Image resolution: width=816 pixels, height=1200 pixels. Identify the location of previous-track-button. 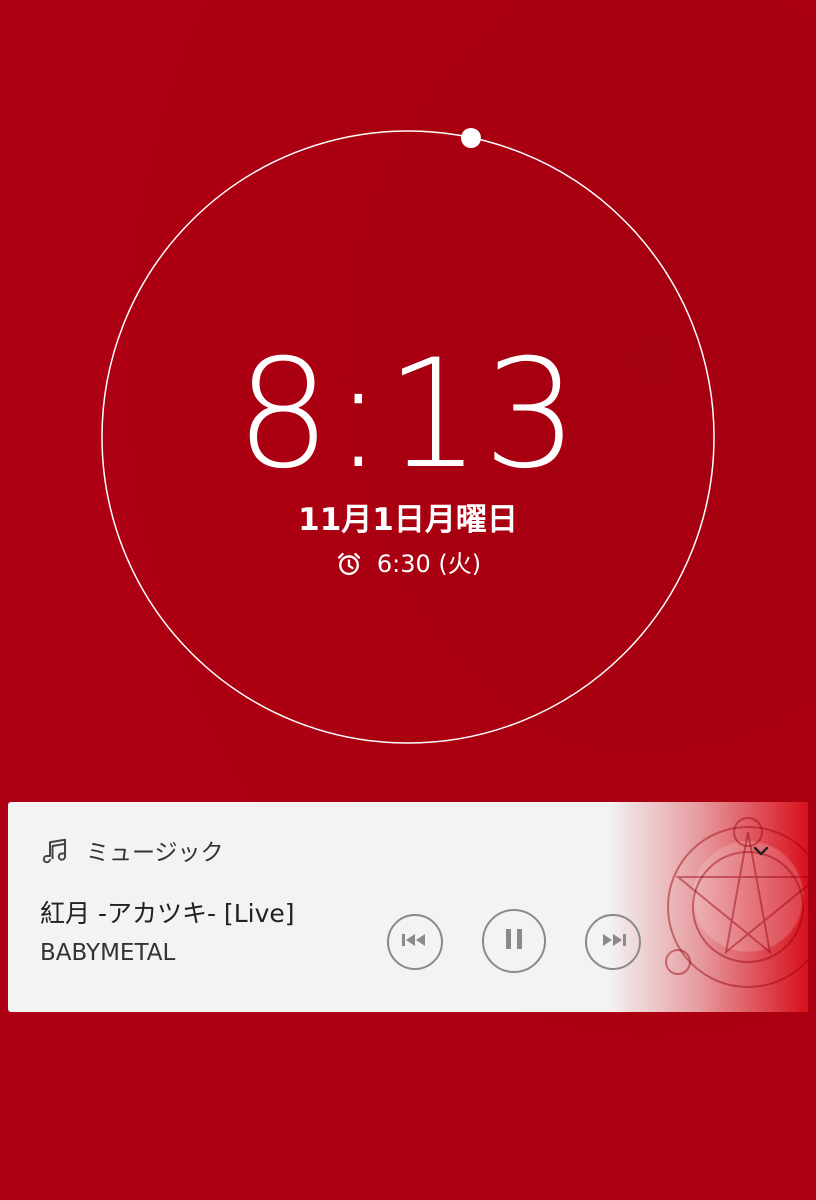
(415, 942).